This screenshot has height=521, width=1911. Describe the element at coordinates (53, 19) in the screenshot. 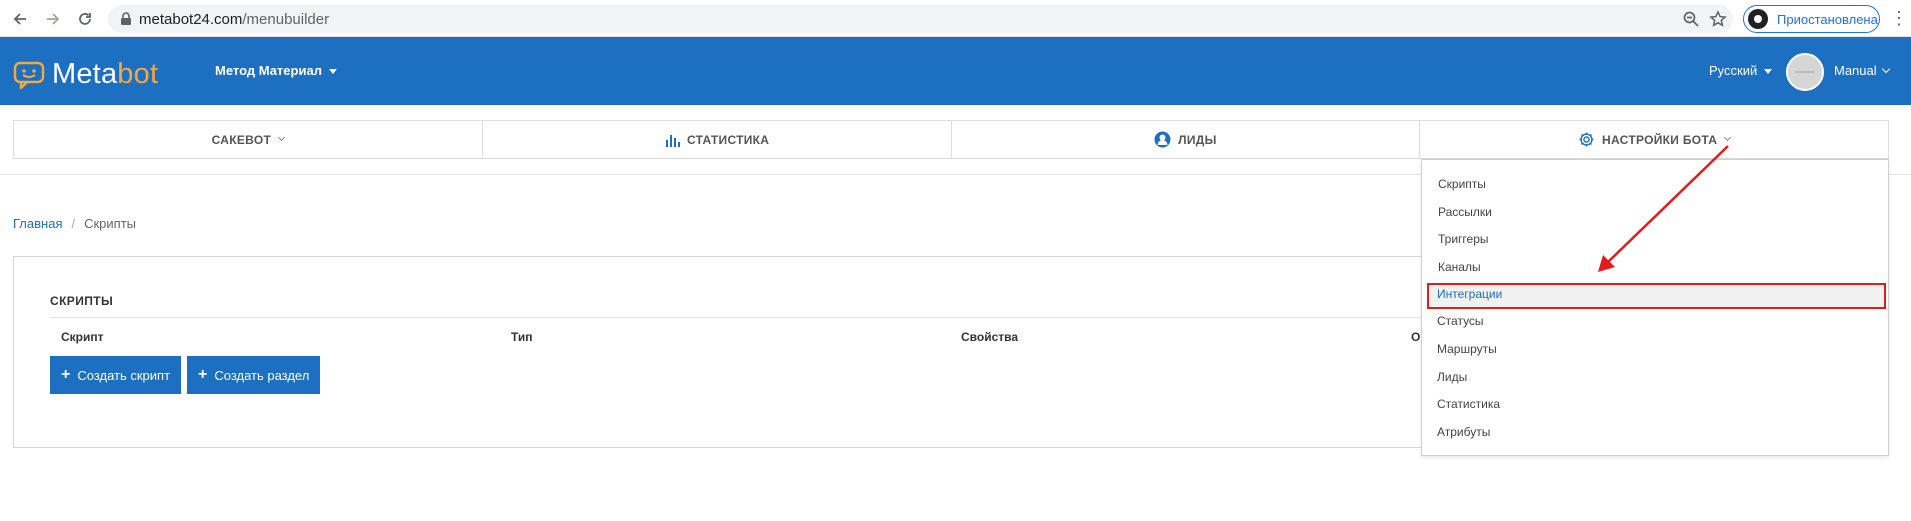

I see `forward-arrow-icon` at that location.